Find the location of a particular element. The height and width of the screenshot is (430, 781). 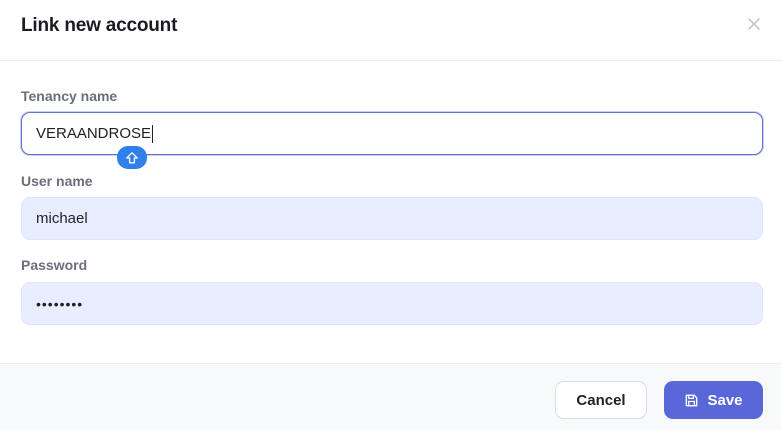

save-button: Save is located at coordinates (713, 400).